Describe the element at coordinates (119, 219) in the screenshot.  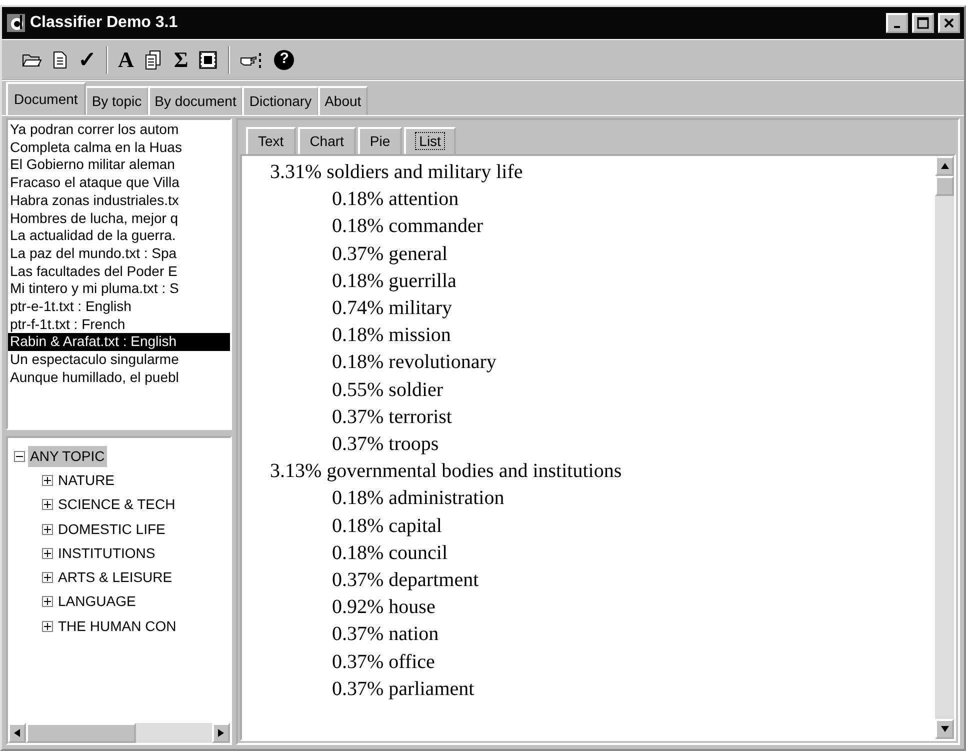
I see `list-item: Hombres de lucha, mejor q` at that location.